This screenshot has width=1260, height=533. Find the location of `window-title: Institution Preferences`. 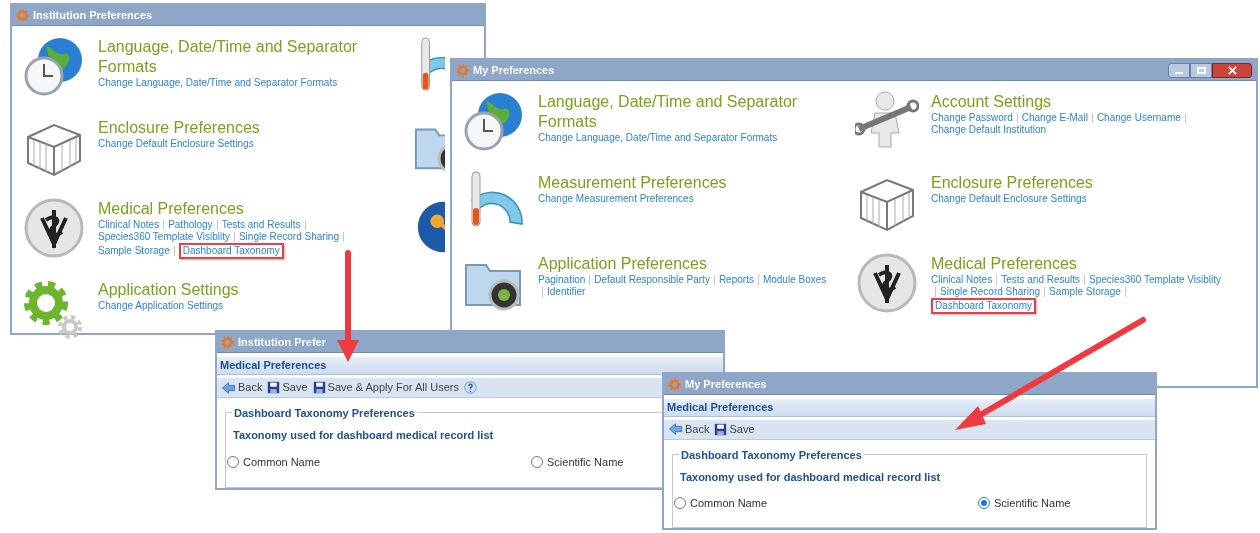

window-title: Institution Preferences is located at coordinates (93, 15).